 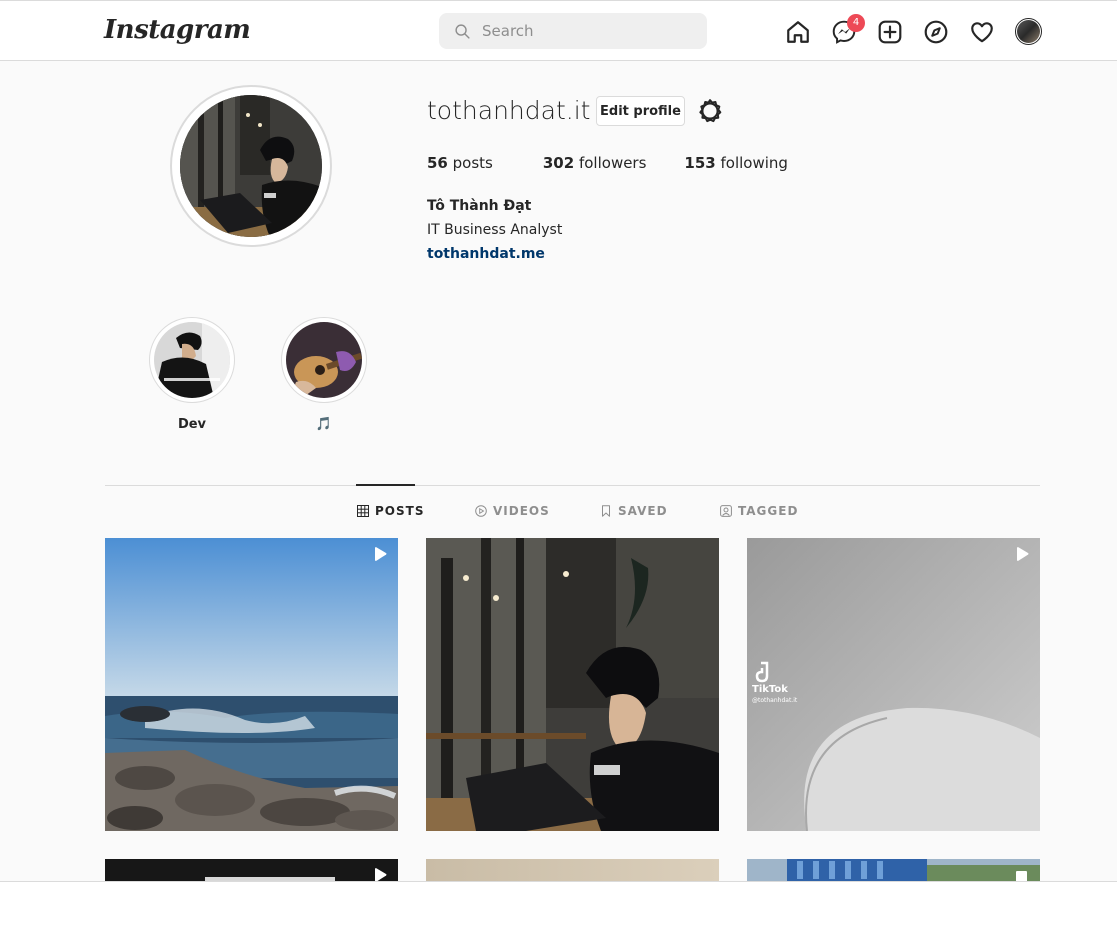 What do you see at coordinates (798, 32) in the screenshot?
I see `home-icon` at bounding box center [798, 32].